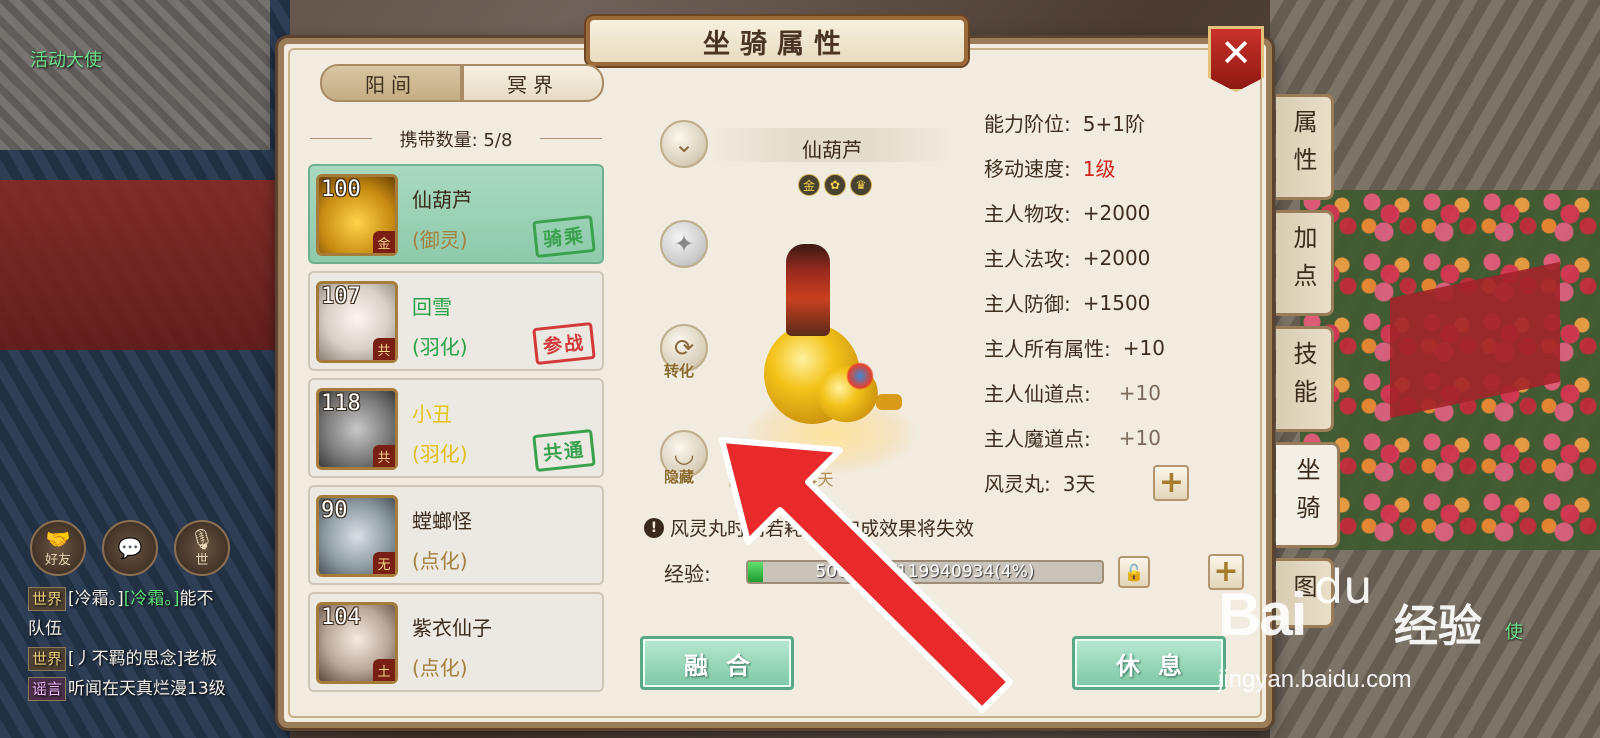 This screenshot has height=738, width=1600. What do you see at coordinates (1027, 304) in the screenshot?
I see `stat-label: 主人防御:` at bounding box center [1027, 304].